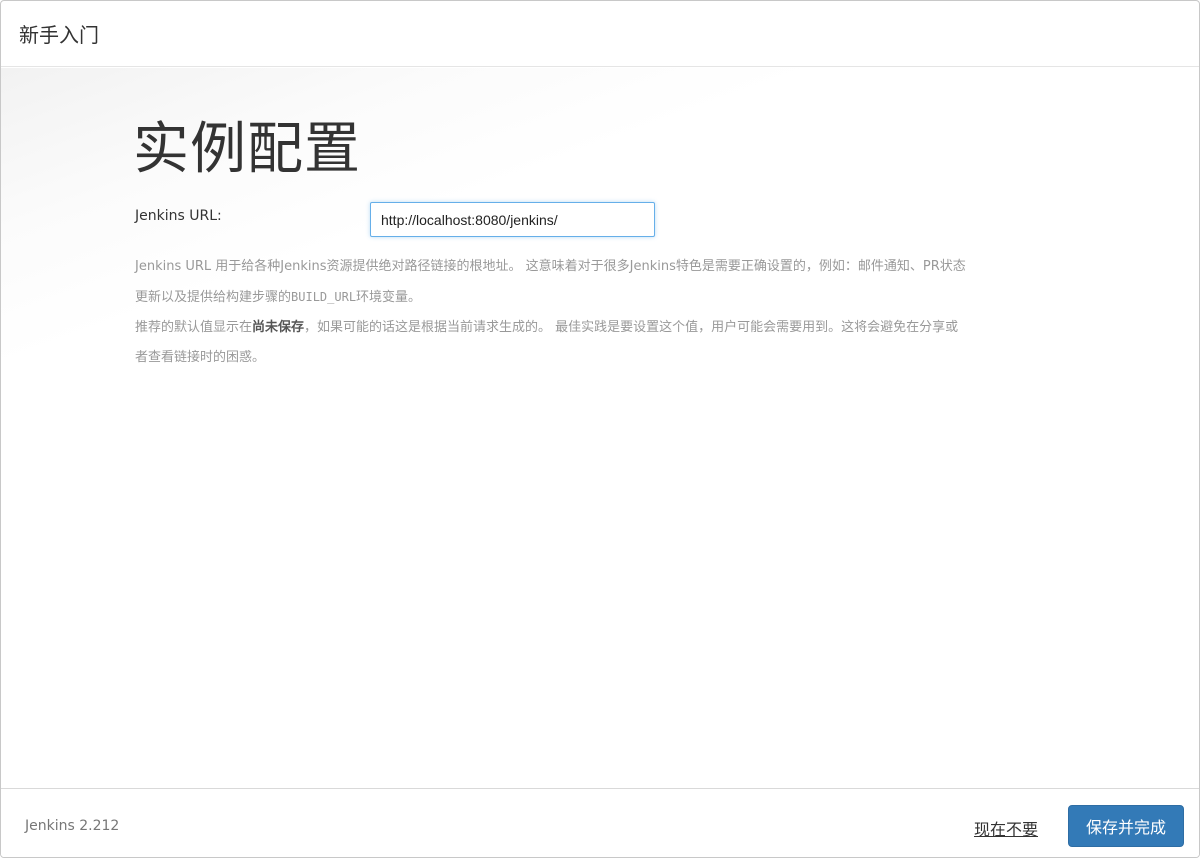 This screenshot has height=858, width=1200. Describe the element at coordinates (512, 219) in the screenshot. I see `jenkins-url-input` at that location.